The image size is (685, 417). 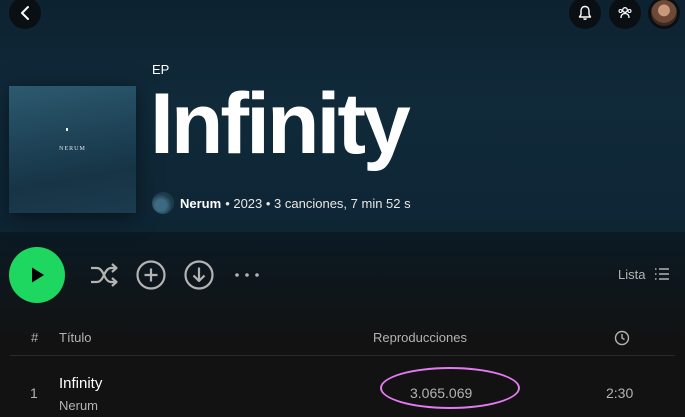 What do you see at coordinates (662, 274) in the screenshot?
I see `list-icon` at bounding box center [662, 274].